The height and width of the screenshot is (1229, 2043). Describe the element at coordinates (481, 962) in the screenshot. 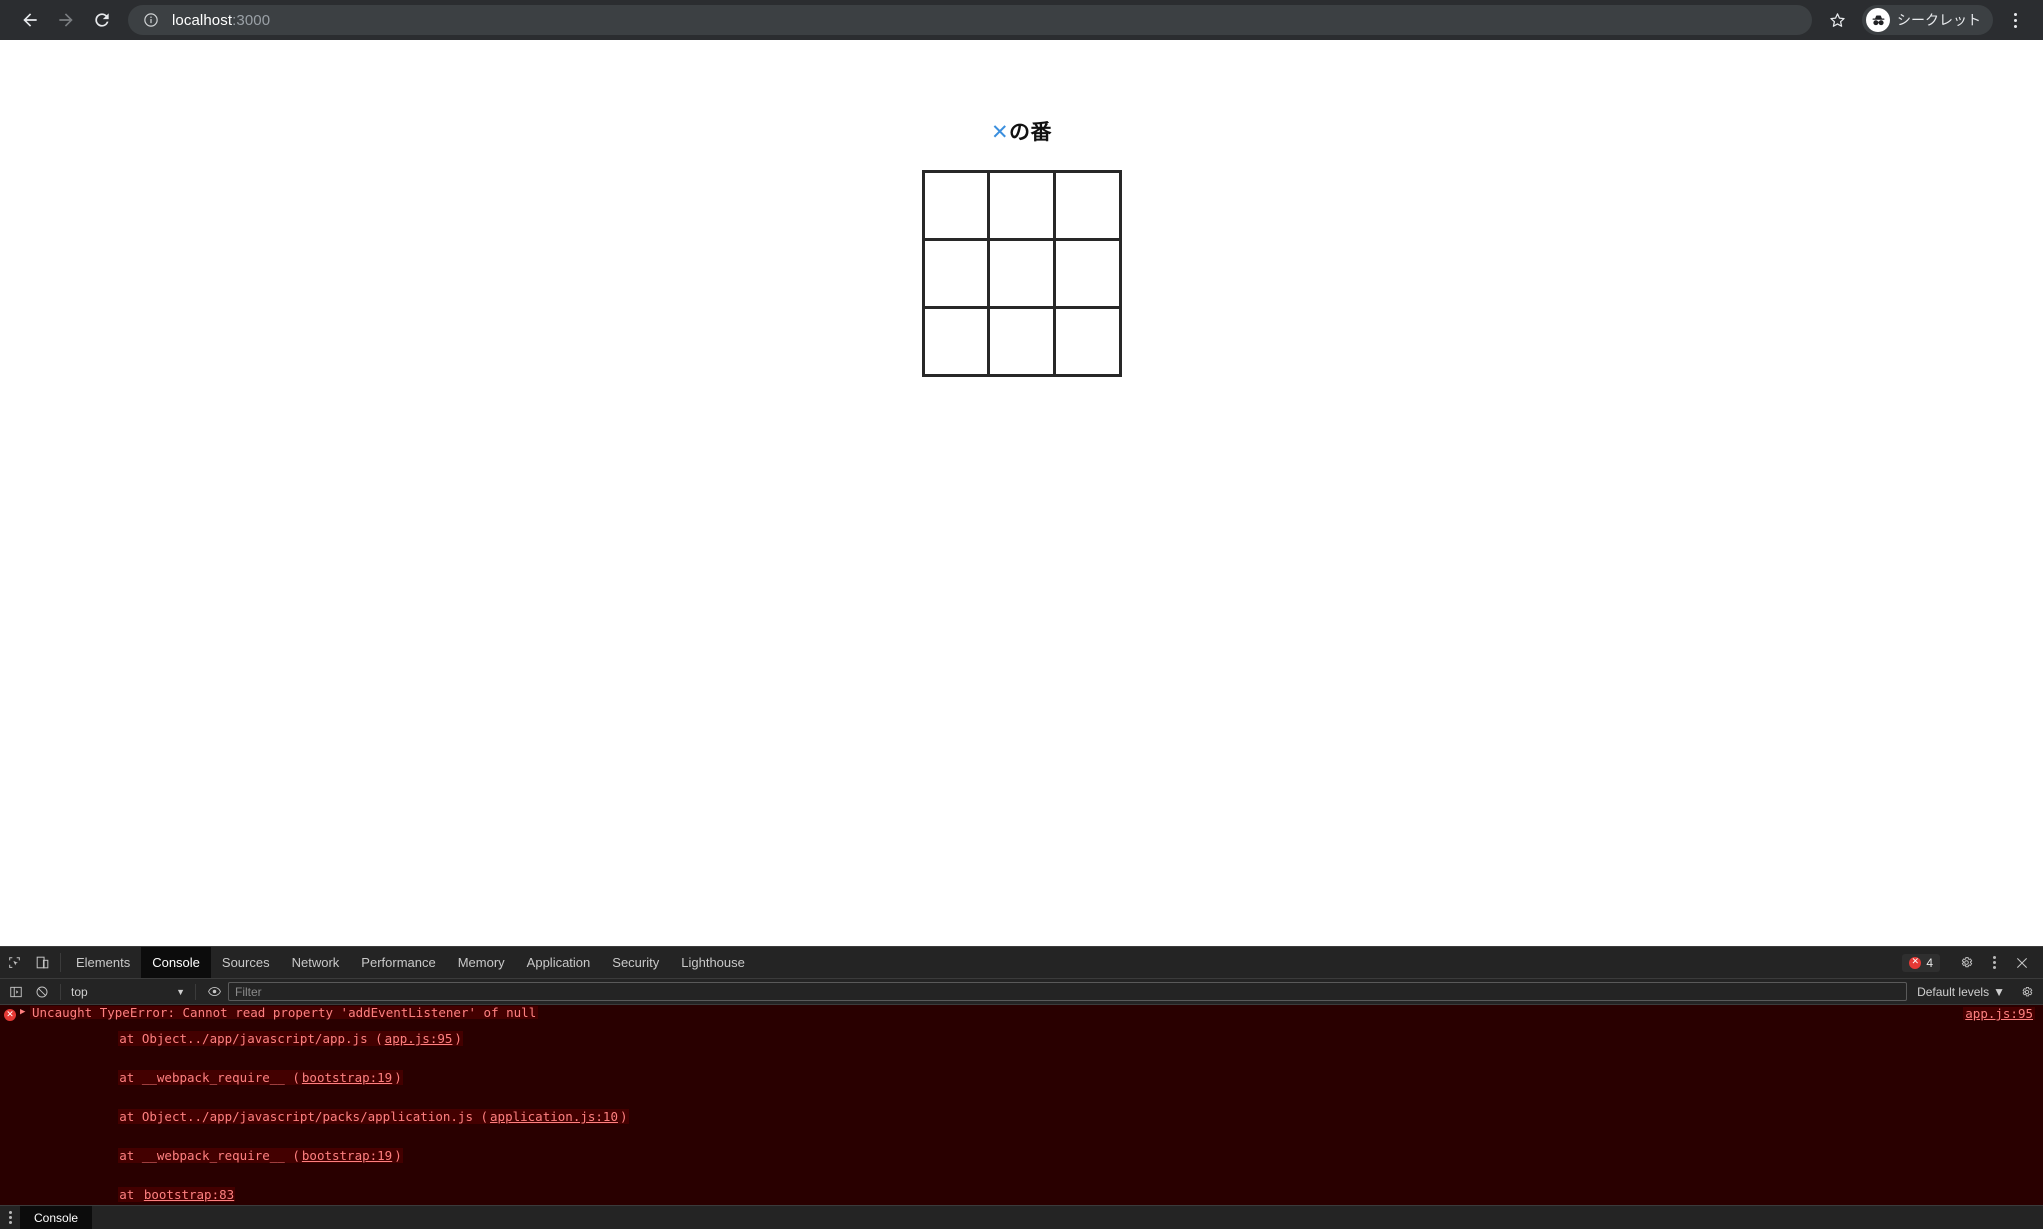

I see `tab-memory: Memory` at that location.